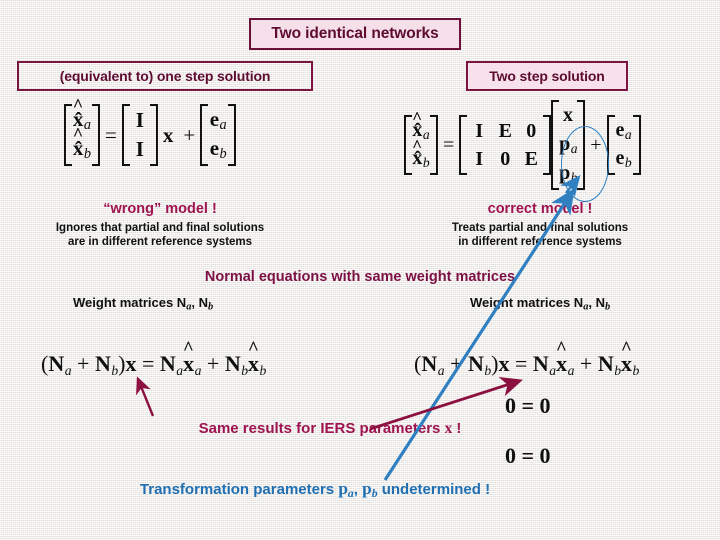 The height and width of the screenshot is (540, 720). I want to click on zero-identity-equation-2: 0 = 0, so click(528, 455).